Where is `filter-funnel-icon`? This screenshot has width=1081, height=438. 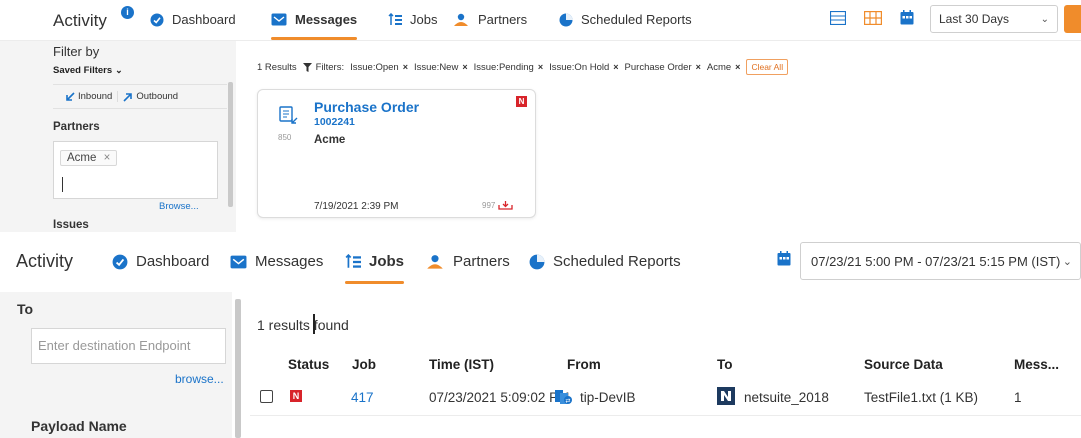
filter-funnel-icon is located at coordinates (307, 67).